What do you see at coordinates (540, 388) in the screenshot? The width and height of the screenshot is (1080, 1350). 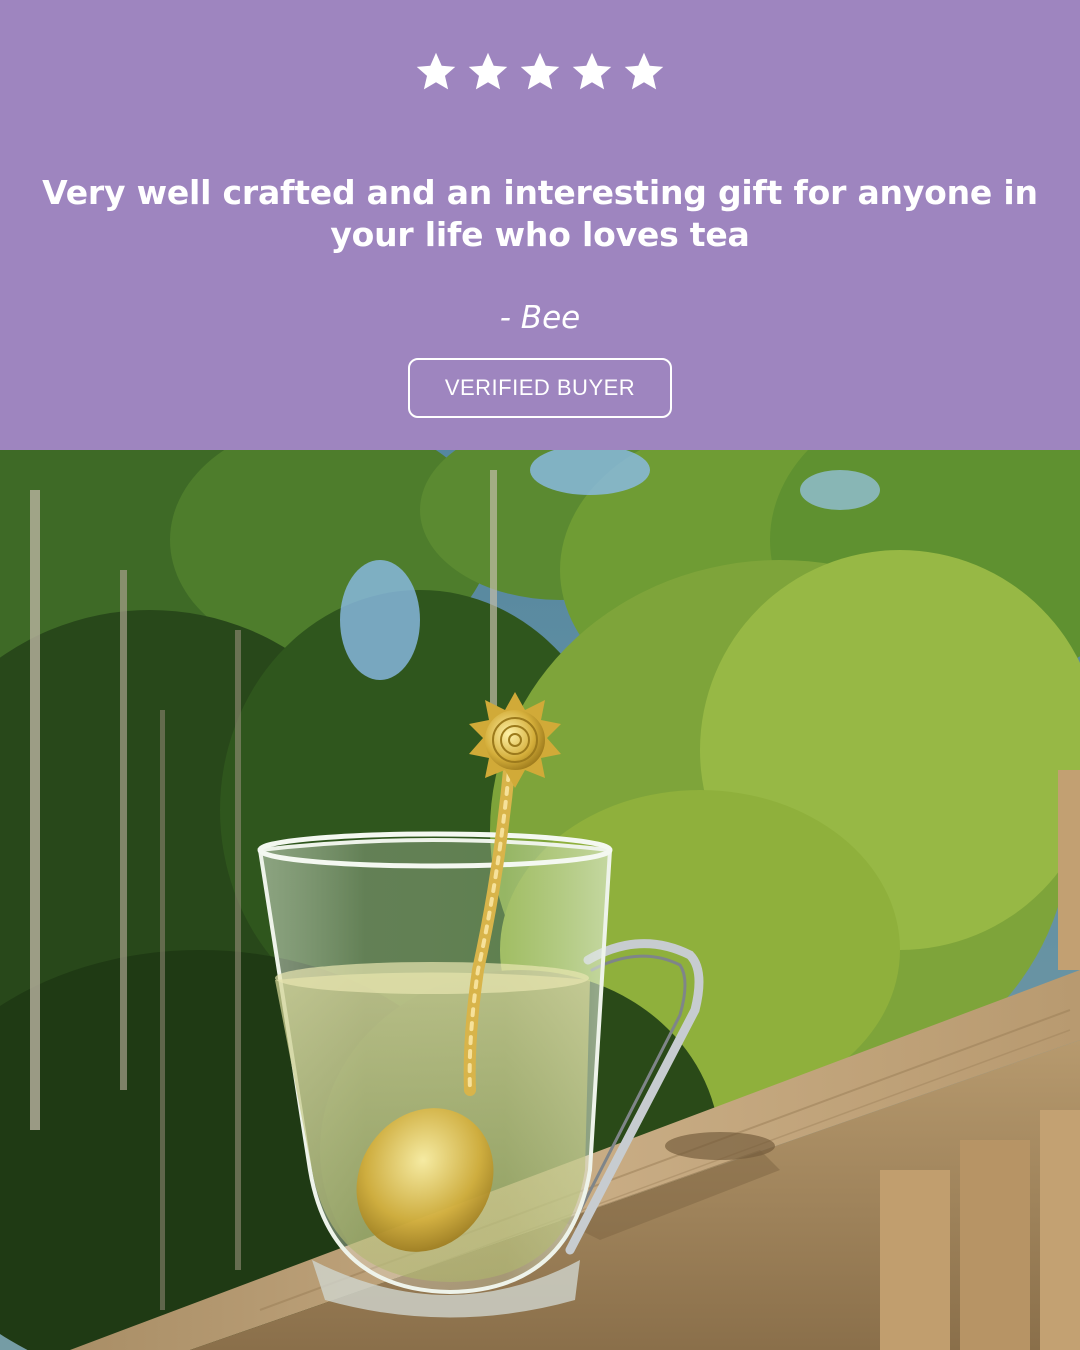 I see `verified-buyer-badge: VERIFIED BUYER` at bounding box center [540, 388].